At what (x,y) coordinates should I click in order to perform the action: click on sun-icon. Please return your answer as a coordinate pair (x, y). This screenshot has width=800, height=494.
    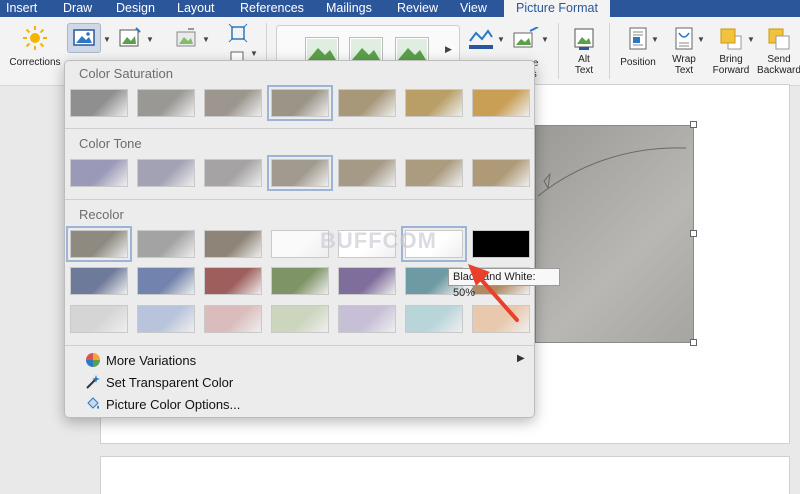
    Looking at the image, I should click on (35, 38).